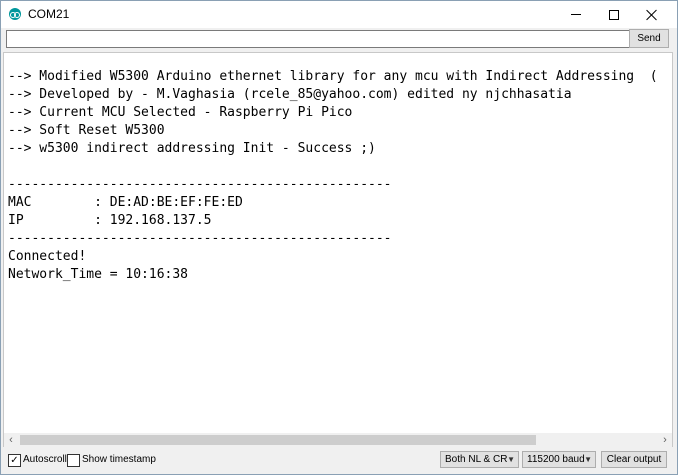  I want to click on close-icon, so click(652, 15).